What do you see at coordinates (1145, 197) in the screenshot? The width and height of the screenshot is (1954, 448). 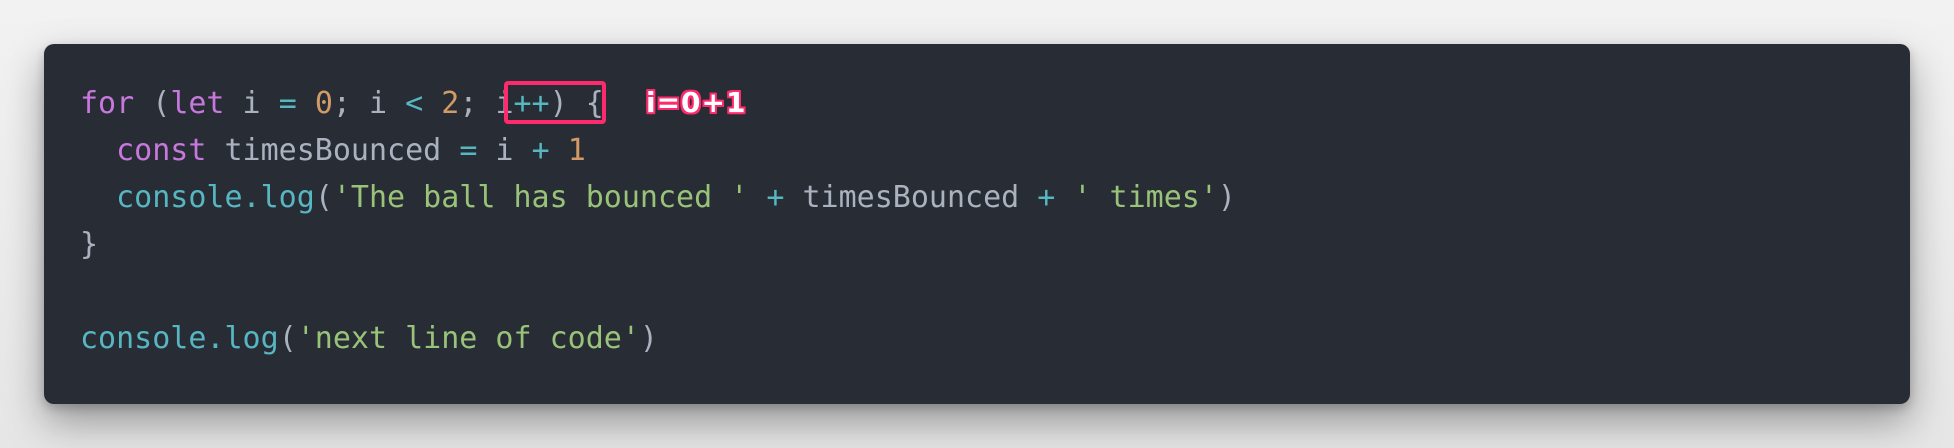 I see `code-token: ' times'` at bounding box center [1145, 197].